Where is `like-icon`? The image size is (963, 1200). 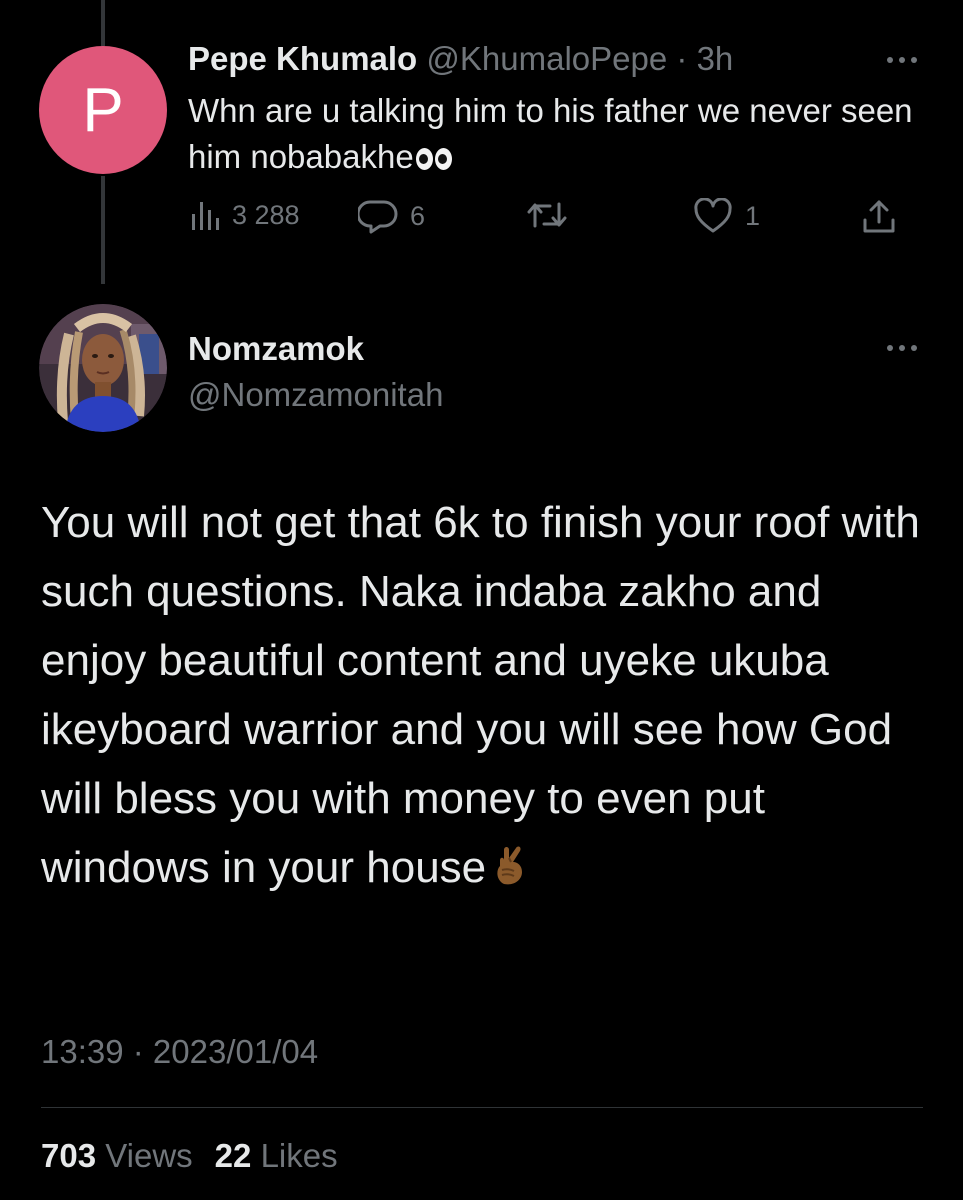
like-icon is located at coordinates (713, 215).